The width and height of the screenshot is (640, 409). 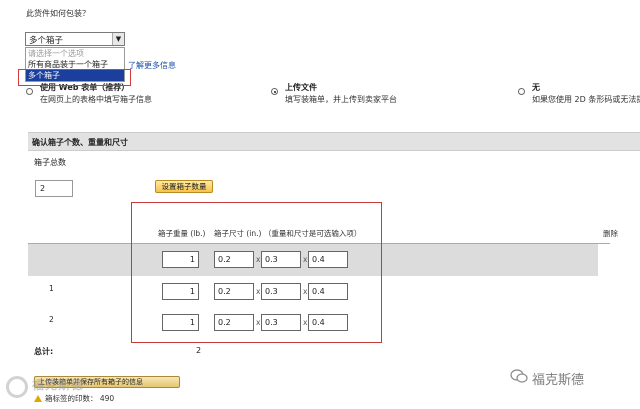 I want to click on learn-more-link: 了解更多信息, so click(x=152, y=65).